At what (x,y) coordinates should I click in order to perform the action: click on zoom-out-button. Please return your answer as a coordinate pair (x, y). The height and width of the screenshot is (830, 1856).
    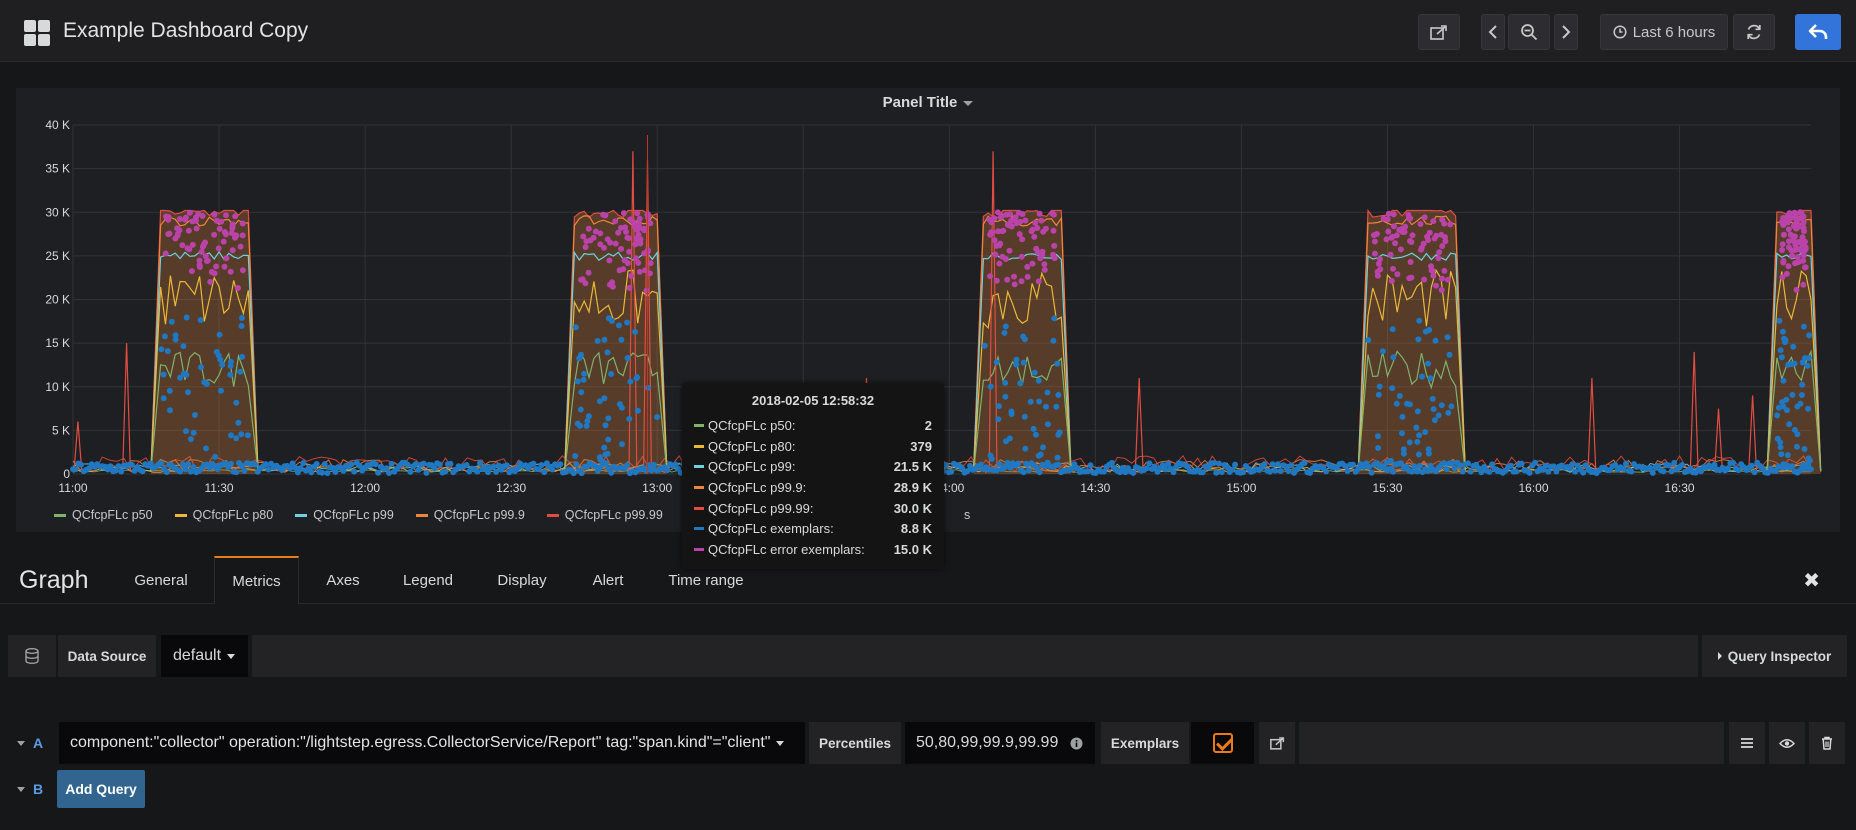
    Looking at the image, I should click on (1529, 32).